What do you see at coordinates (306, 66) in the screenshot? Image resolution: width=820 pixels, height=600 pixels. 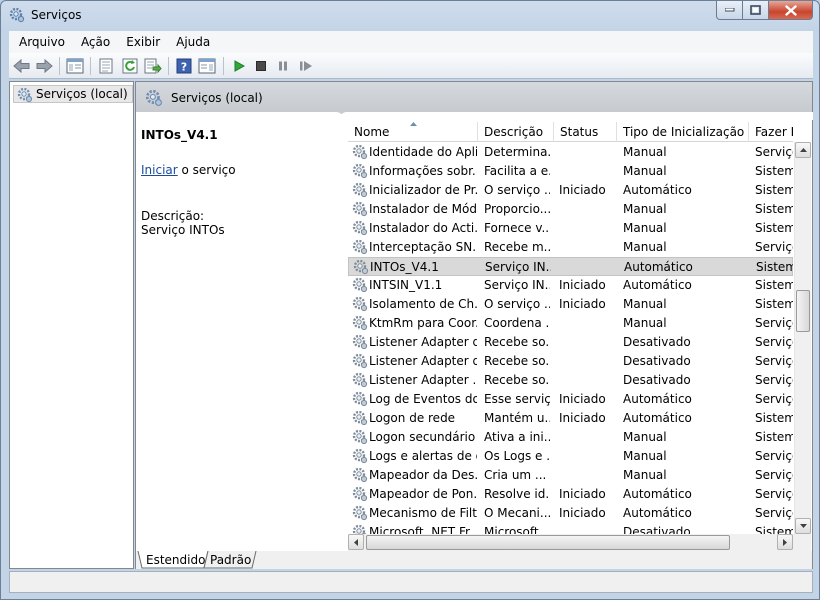 I see `restart-service-button` at bounding box center [306, 66].